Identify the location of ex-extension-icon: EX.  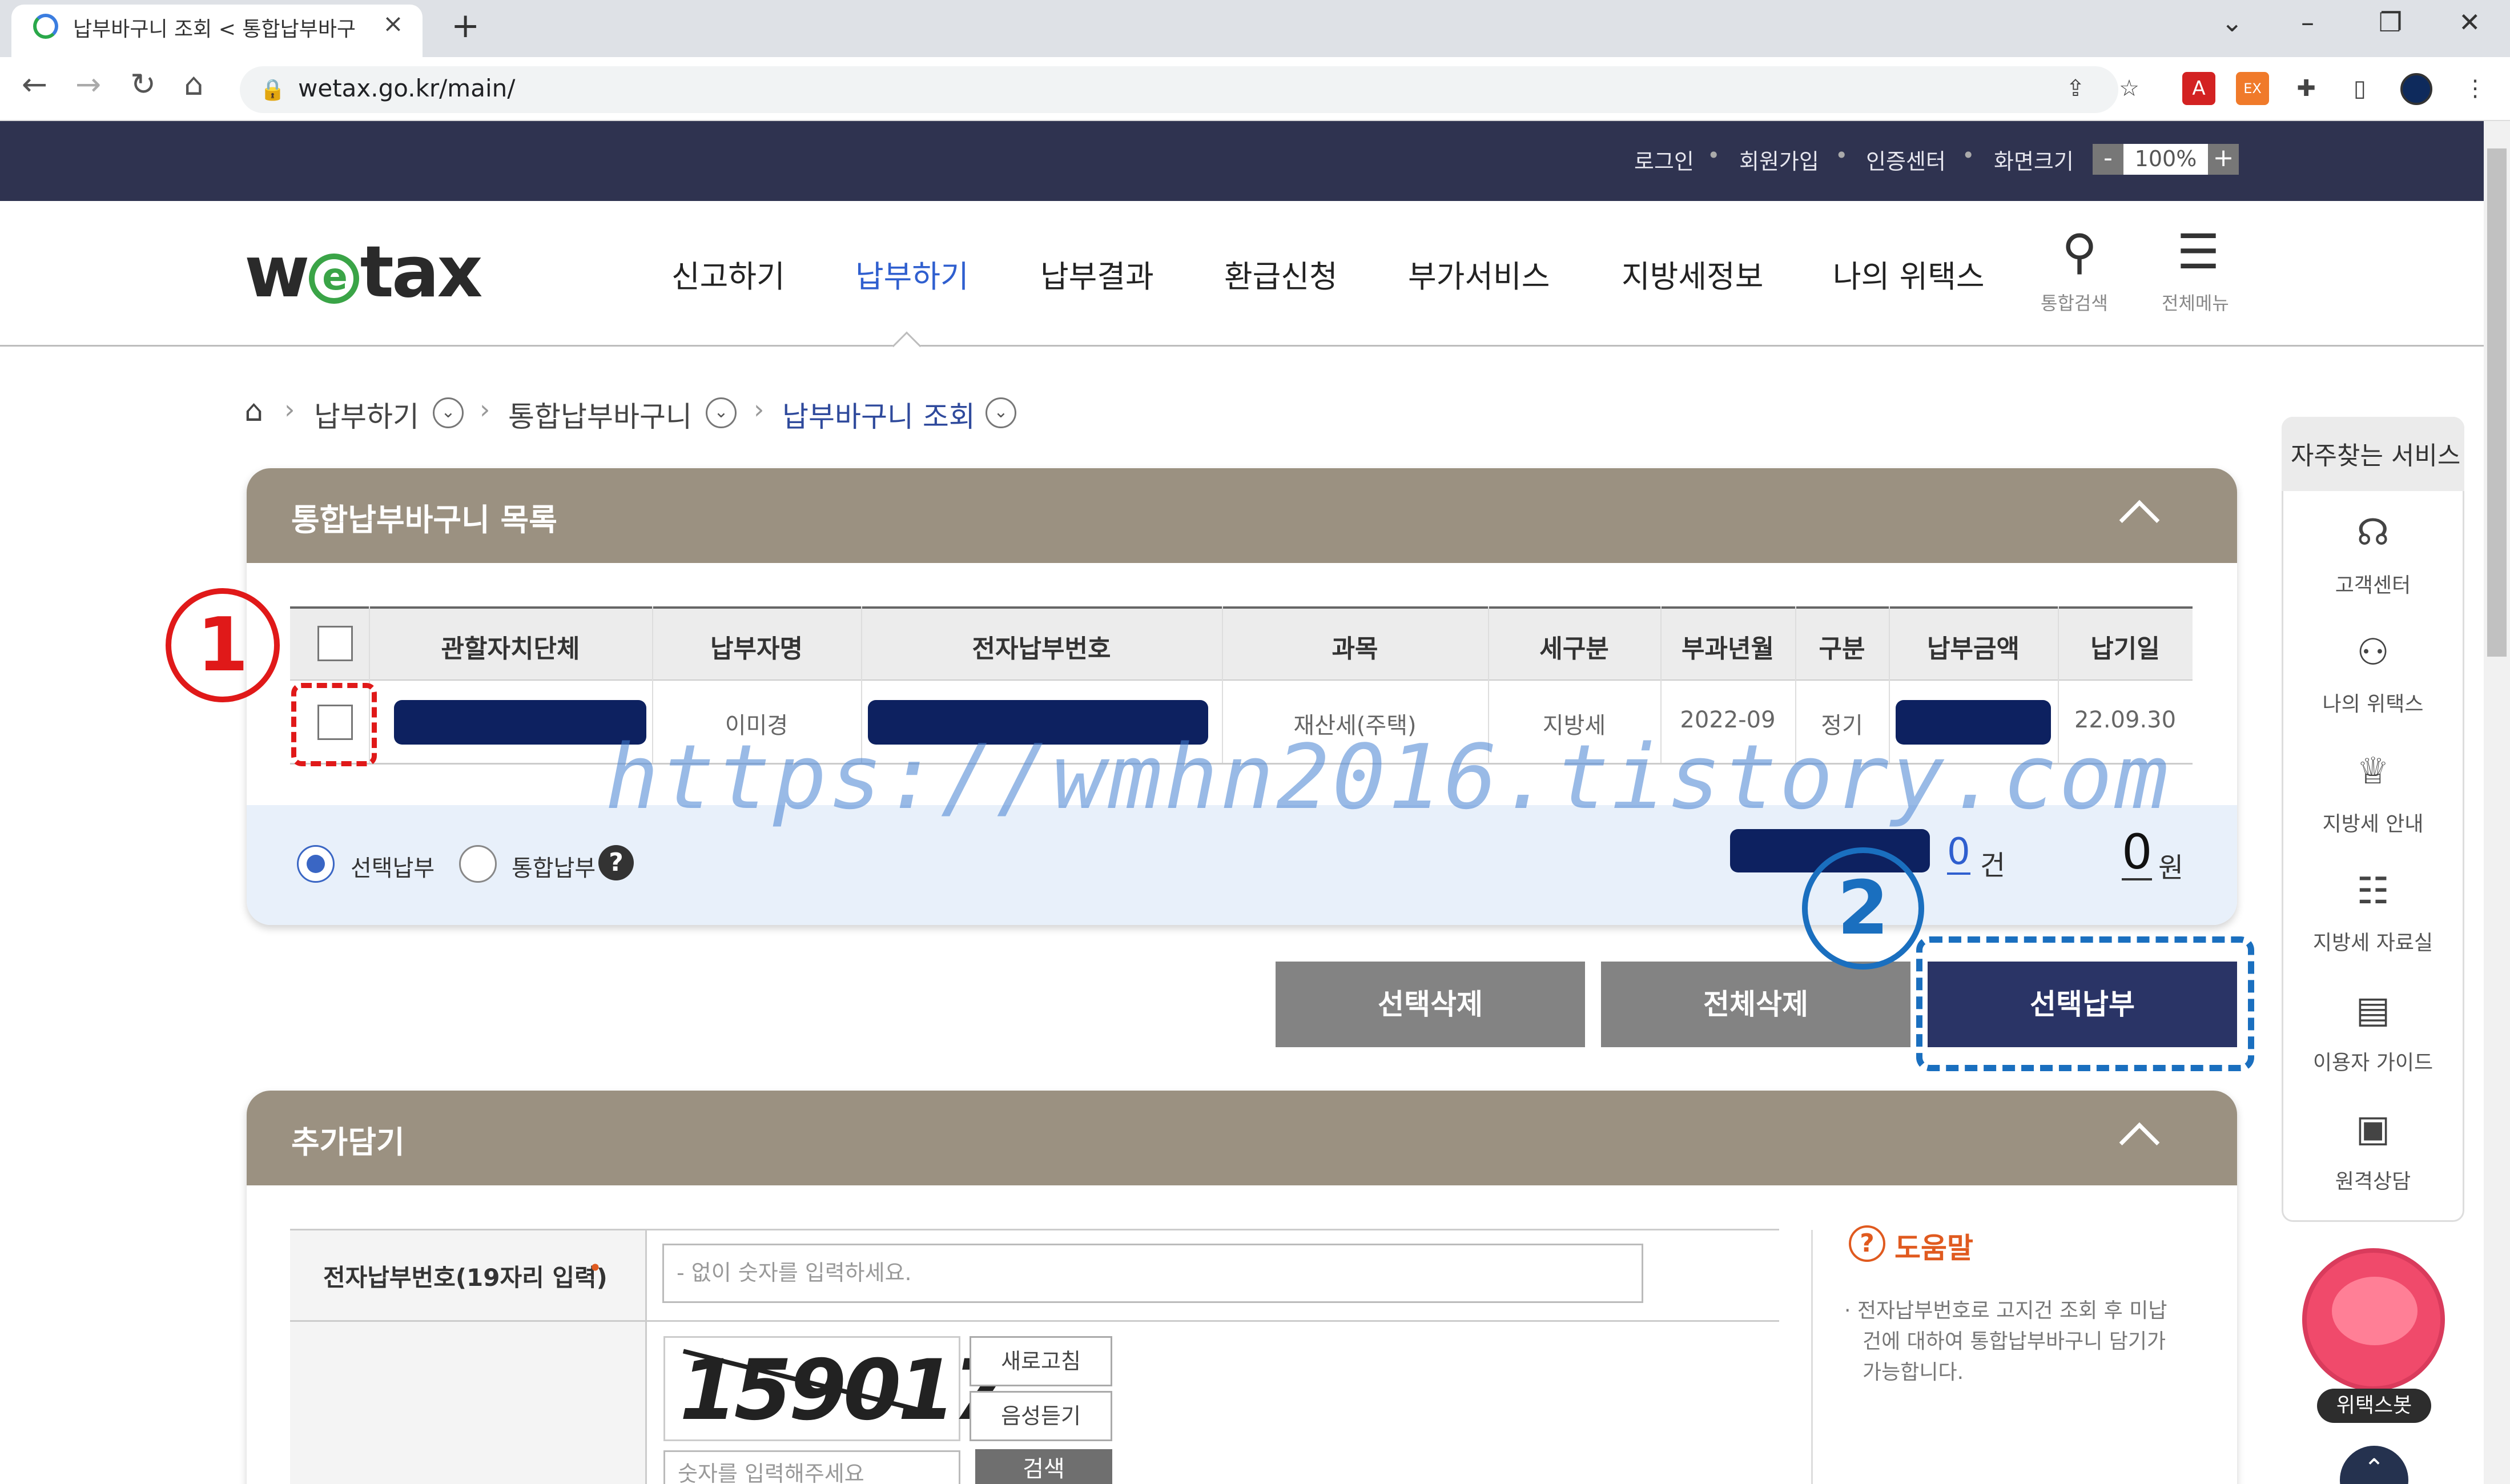
(2252, 89).